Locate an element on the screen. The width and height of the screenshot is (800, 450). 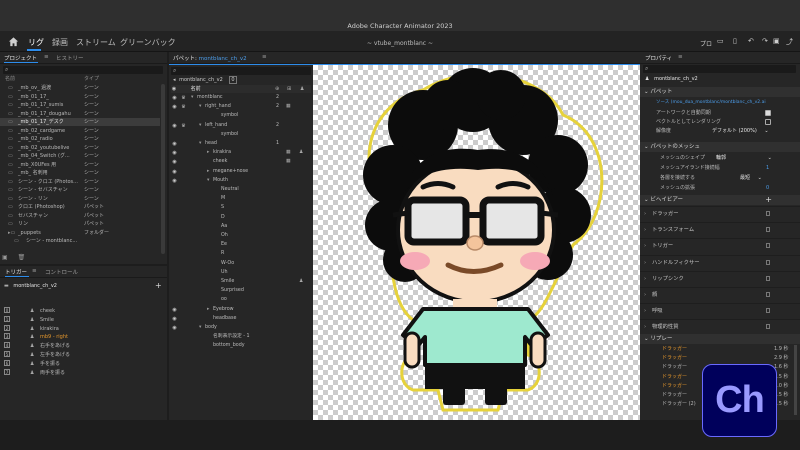
layer-row: ◉ cheek ▦ is located at coordinates (239, 162).